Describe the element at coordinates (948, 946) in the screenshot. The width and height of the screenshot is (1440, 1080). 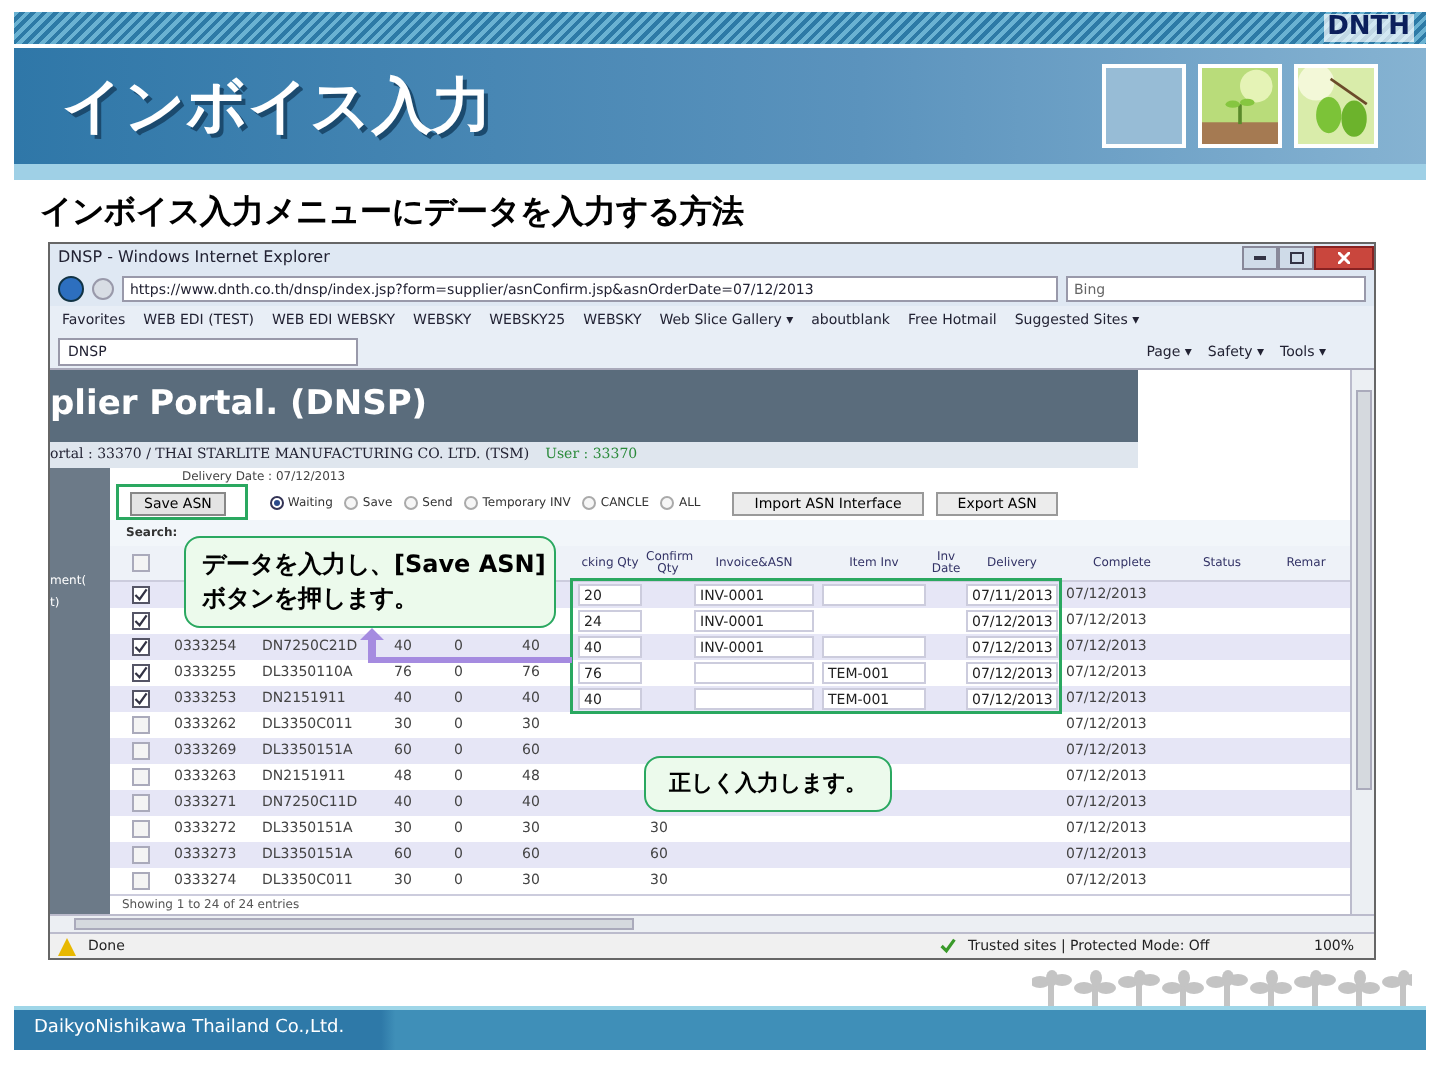
I see `check-icon` at that location.